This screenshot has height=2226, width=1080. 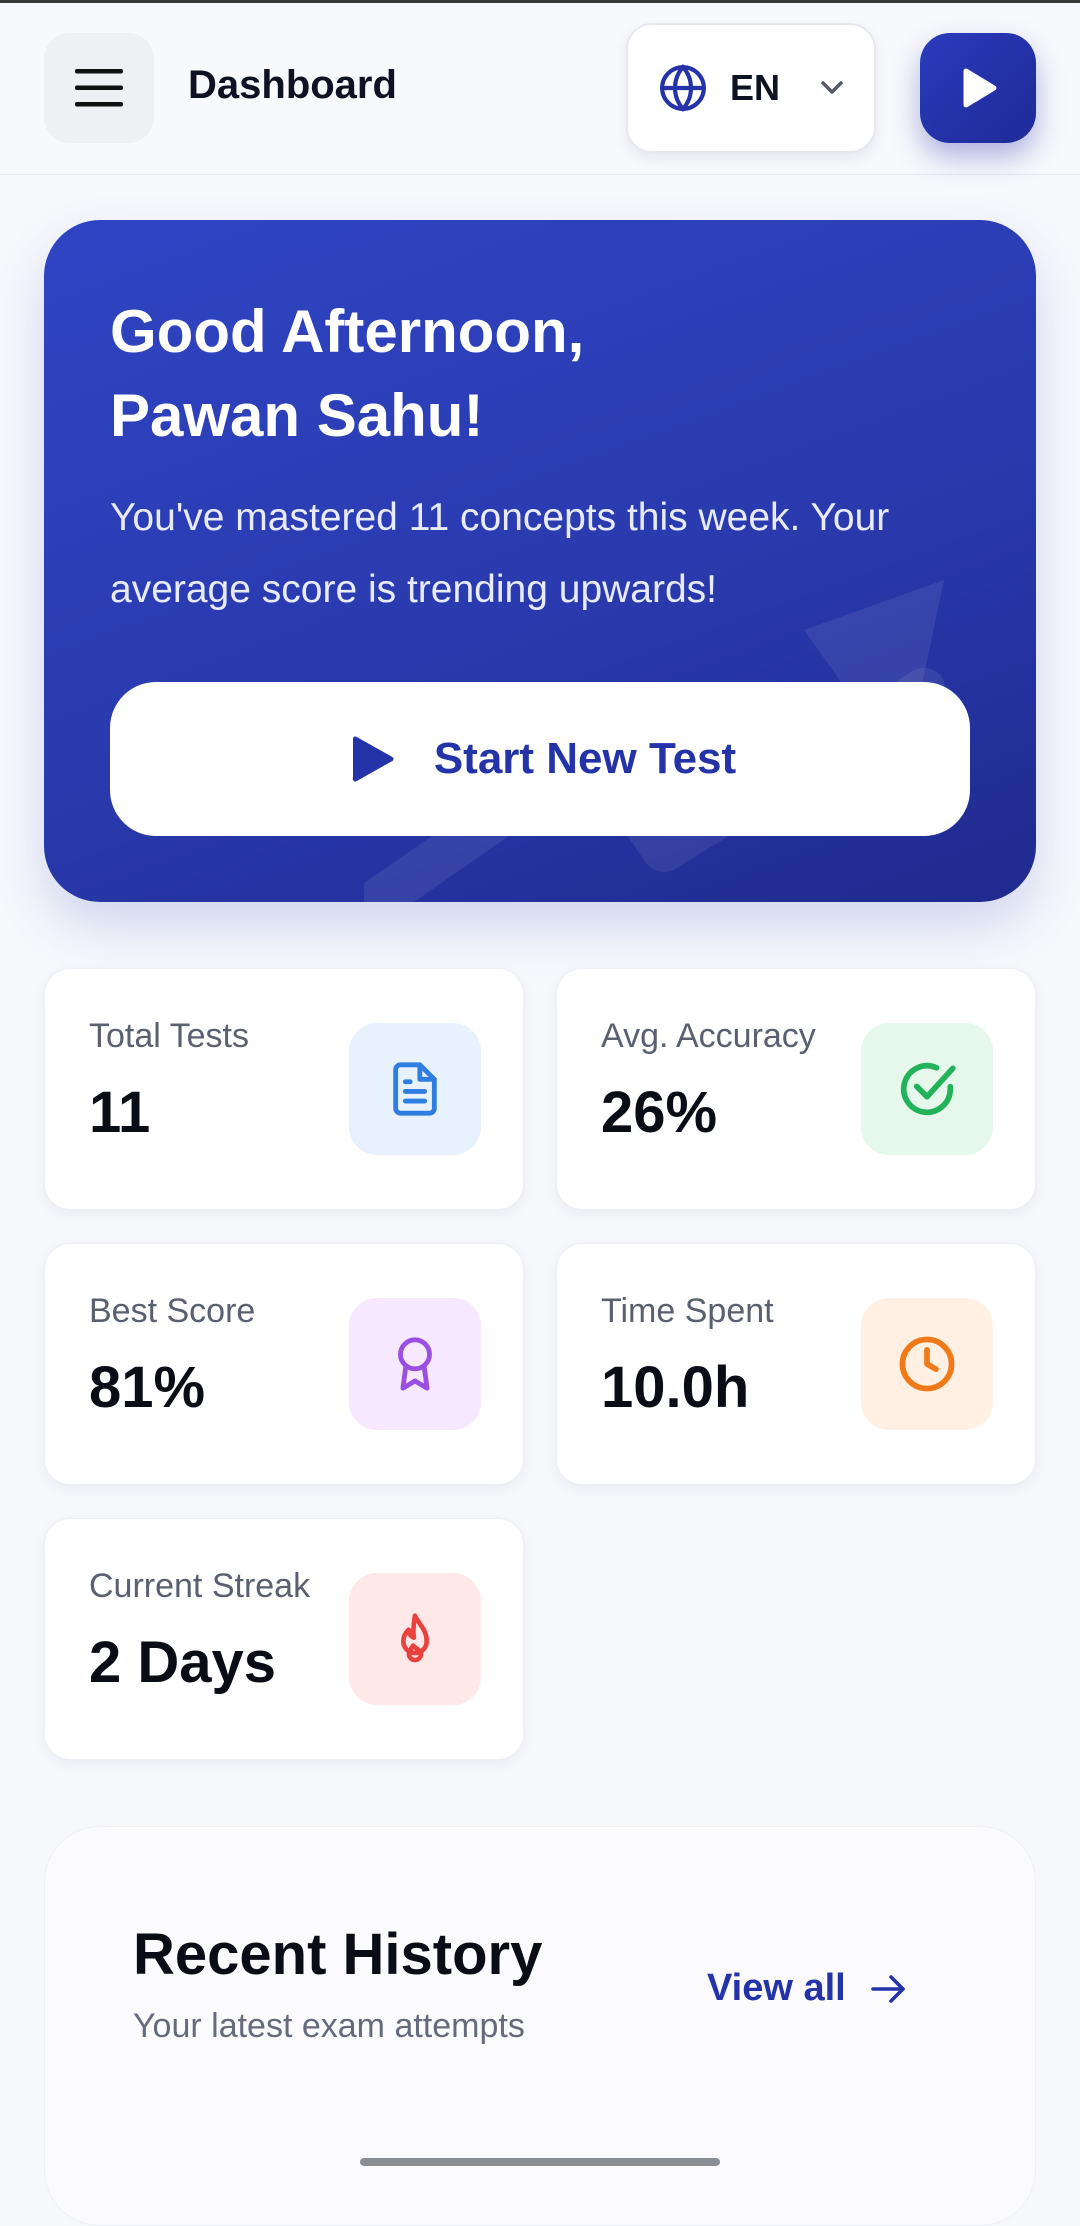 I want to click on home-indicator, so click(x=540, y=2162).